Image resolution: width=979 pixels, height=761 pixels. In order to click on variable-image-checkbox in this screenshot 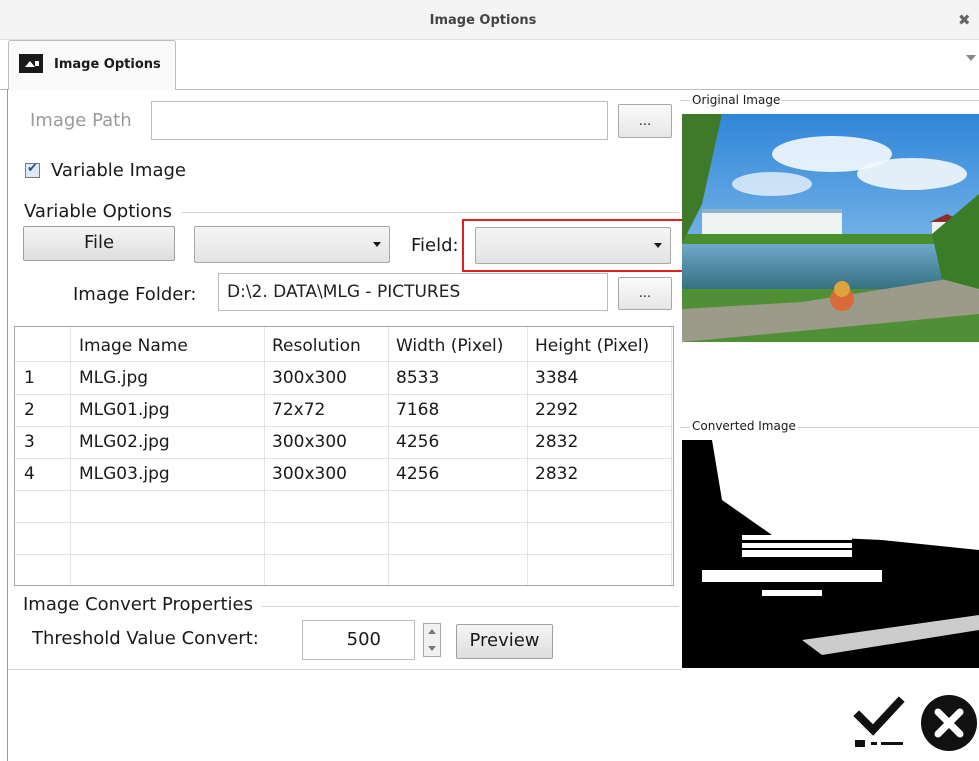, I will do `click(32, 169)`.